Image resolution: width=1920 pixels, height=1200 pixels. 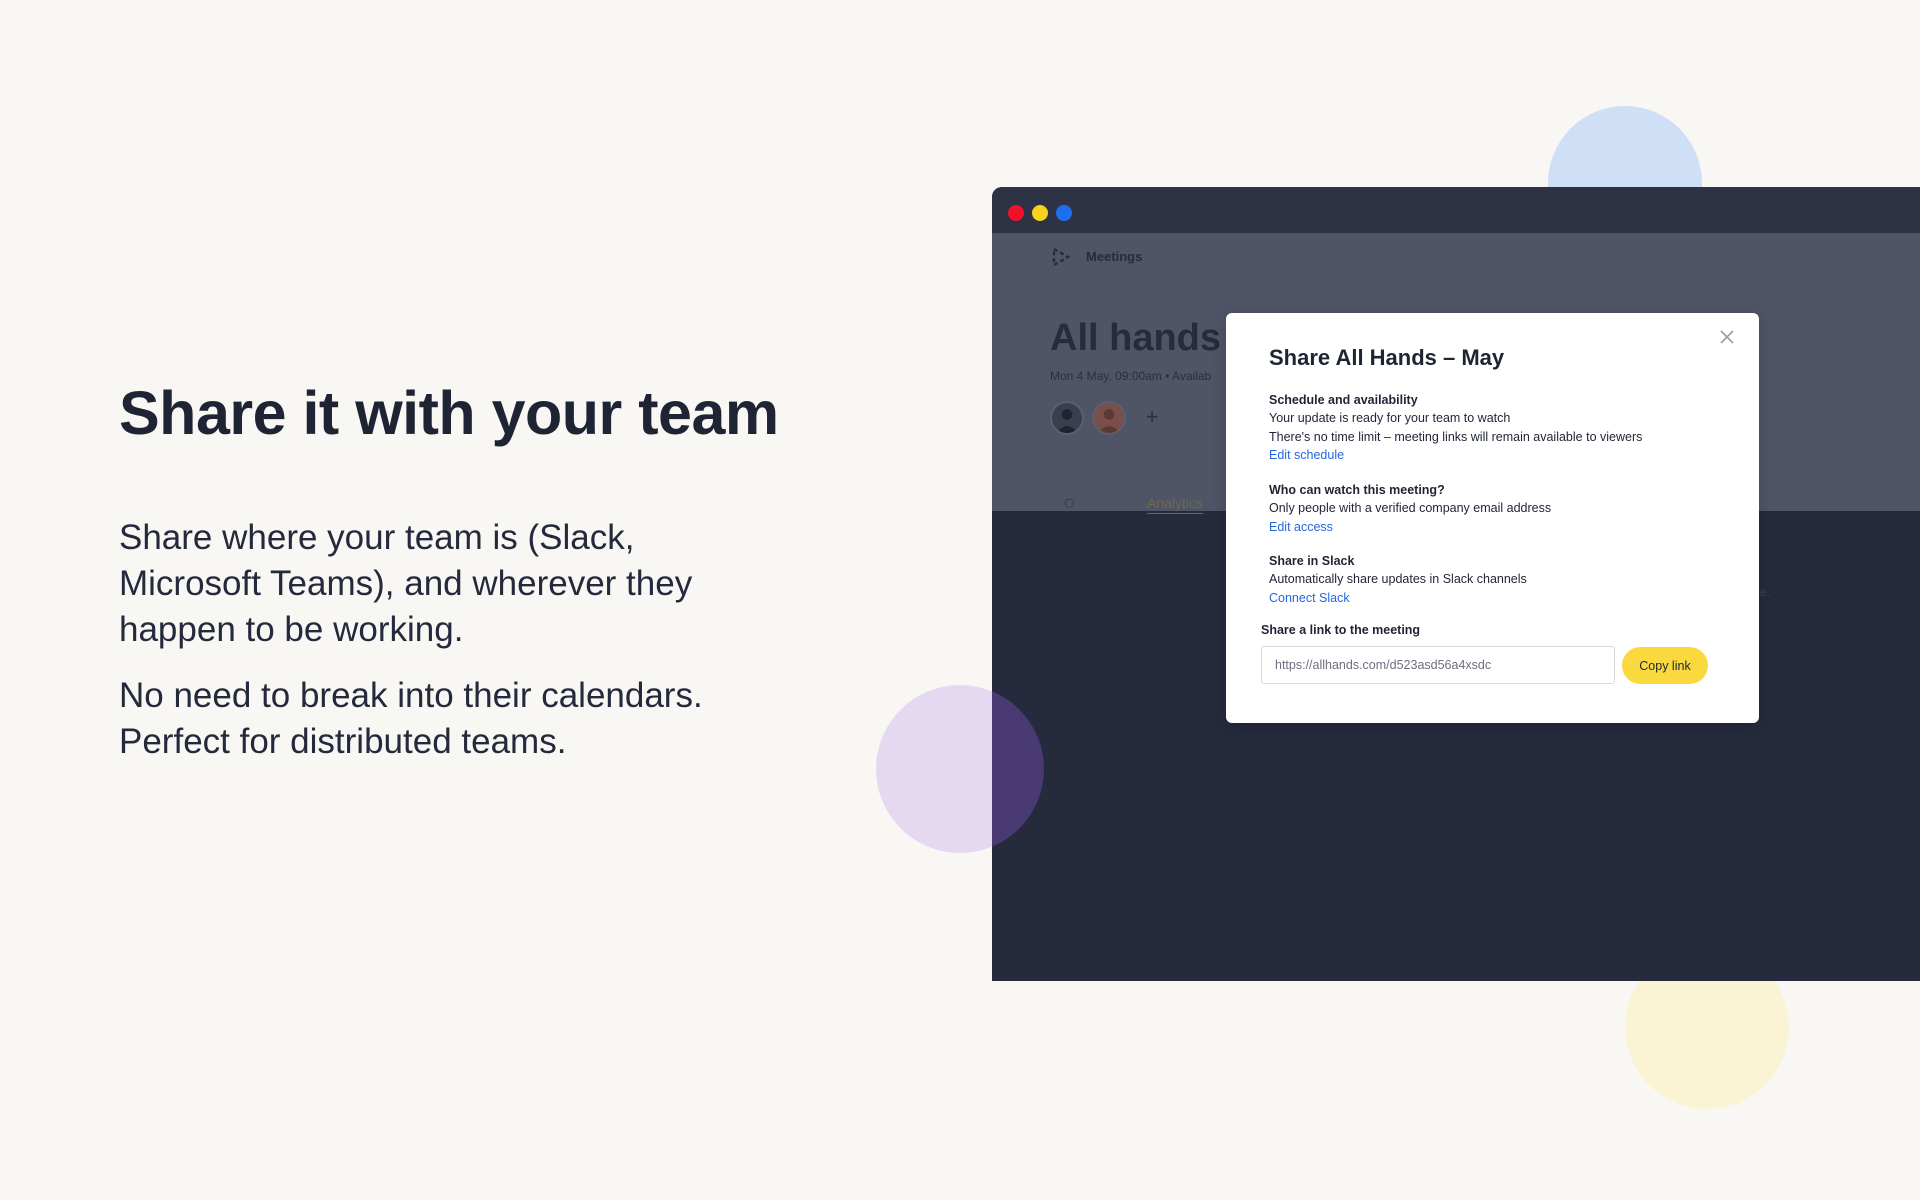 What do you see at coordinates (1016, 213) in the screenshot?
I see `window-close-dot` at bounding box center [1016, 213].